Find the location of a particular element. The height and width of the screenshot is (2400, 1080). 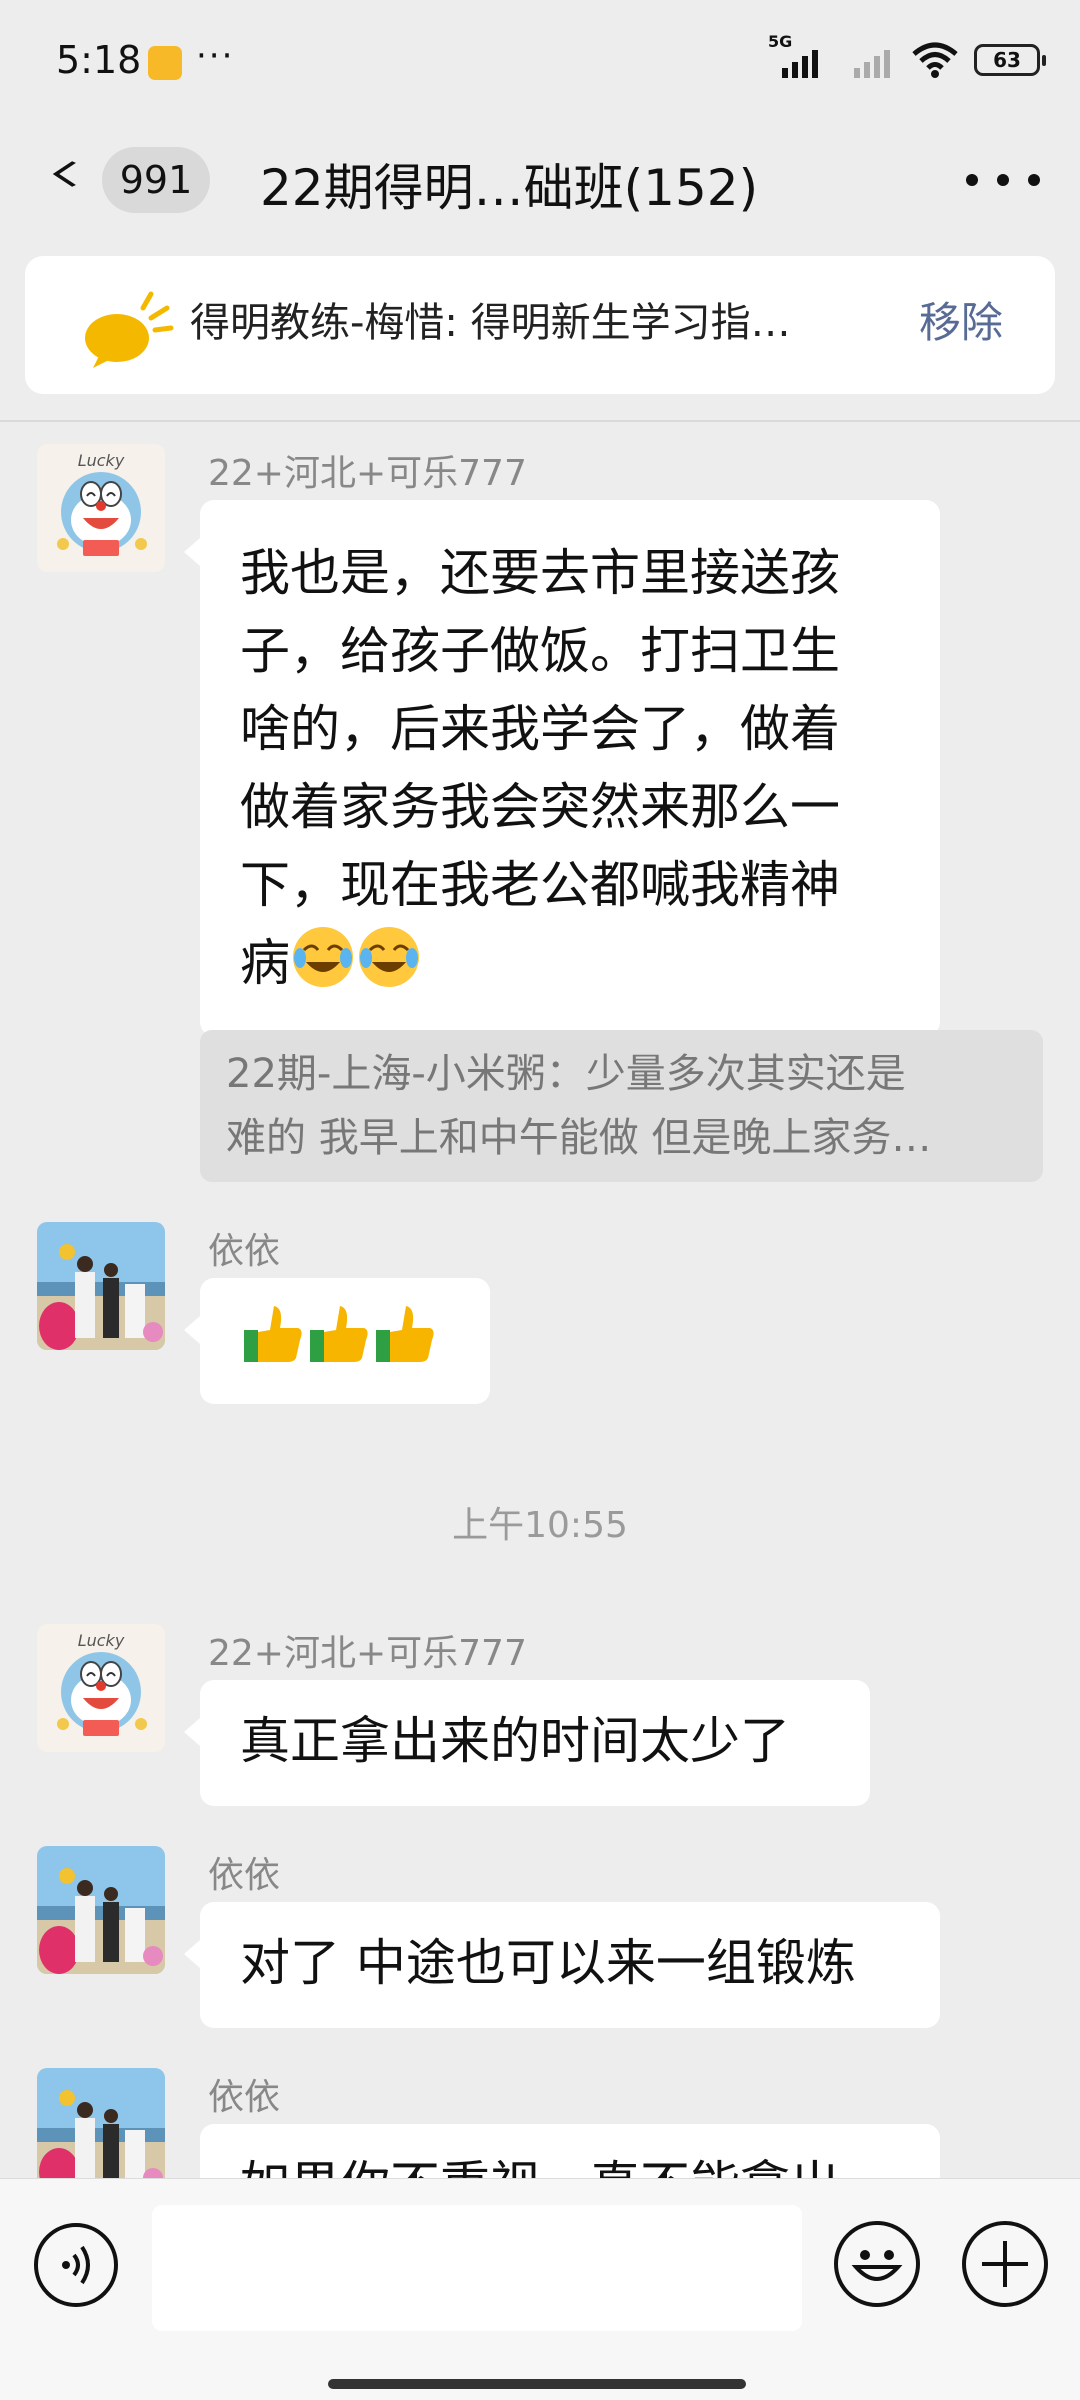

message-line: 我也是，还要去市里接送孩 is located at coordinates (540, 573).